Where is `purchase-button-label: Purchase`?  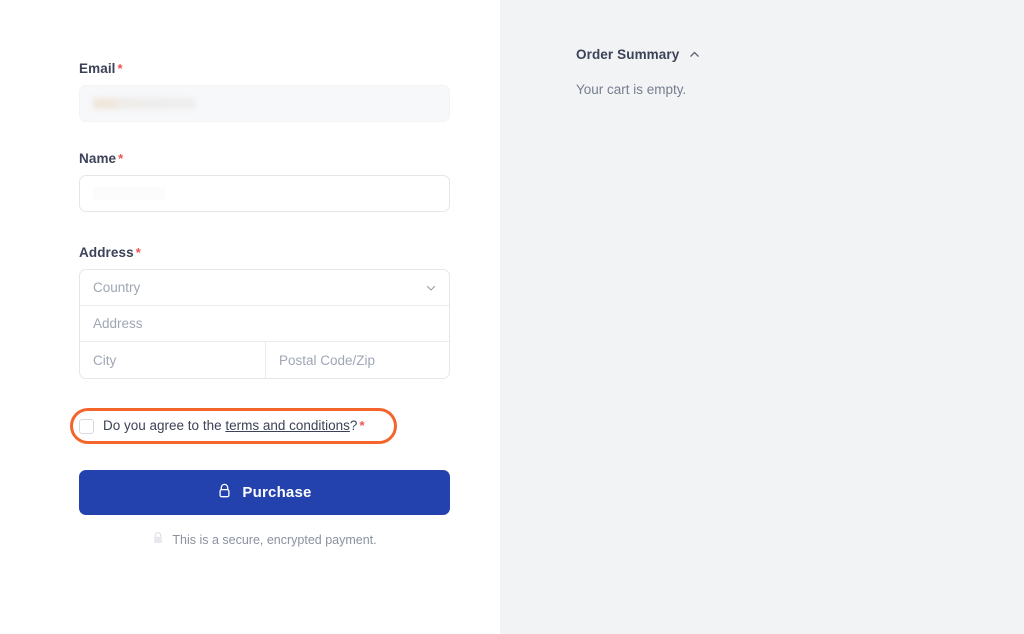
purchase-button-label: Purchase is located at coordinates (277, 492).